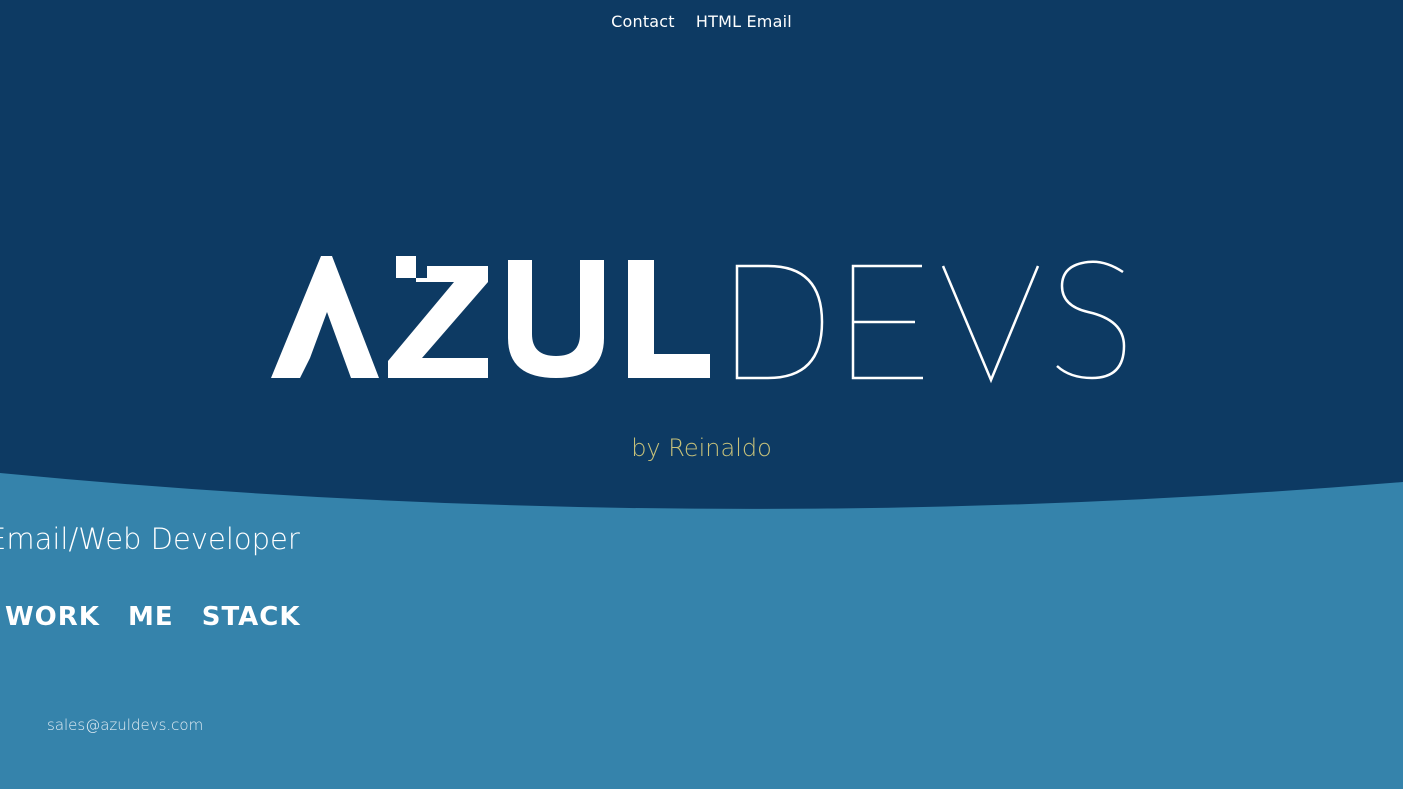 Image resolution: width=1403 pixels, height=789 pixels. I want to click on azuldevs-logo, so click(698, 320).